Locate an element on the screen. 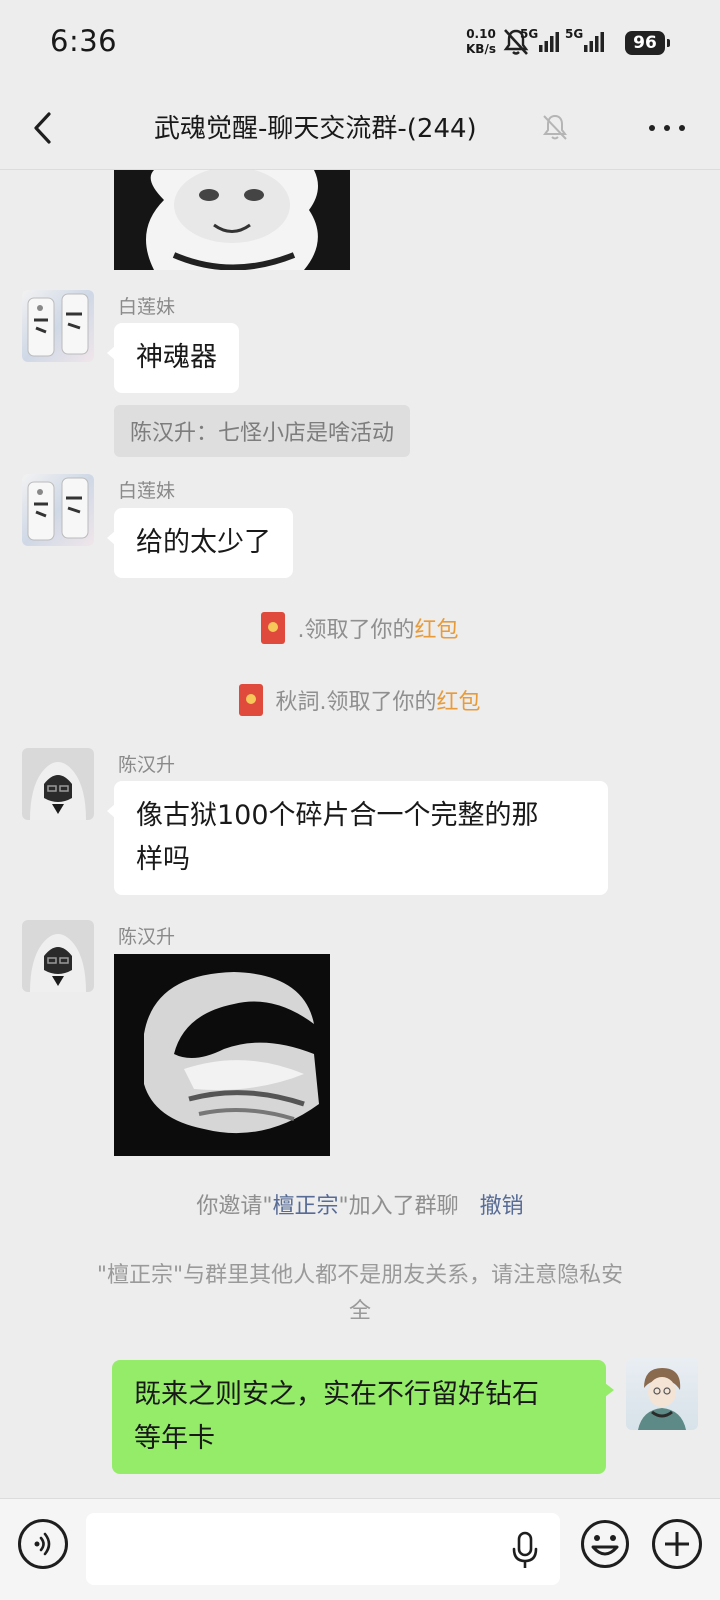 The image size is (720, 1600). network-speed: 0.10 KB/s is located at coordinates (481, 41).